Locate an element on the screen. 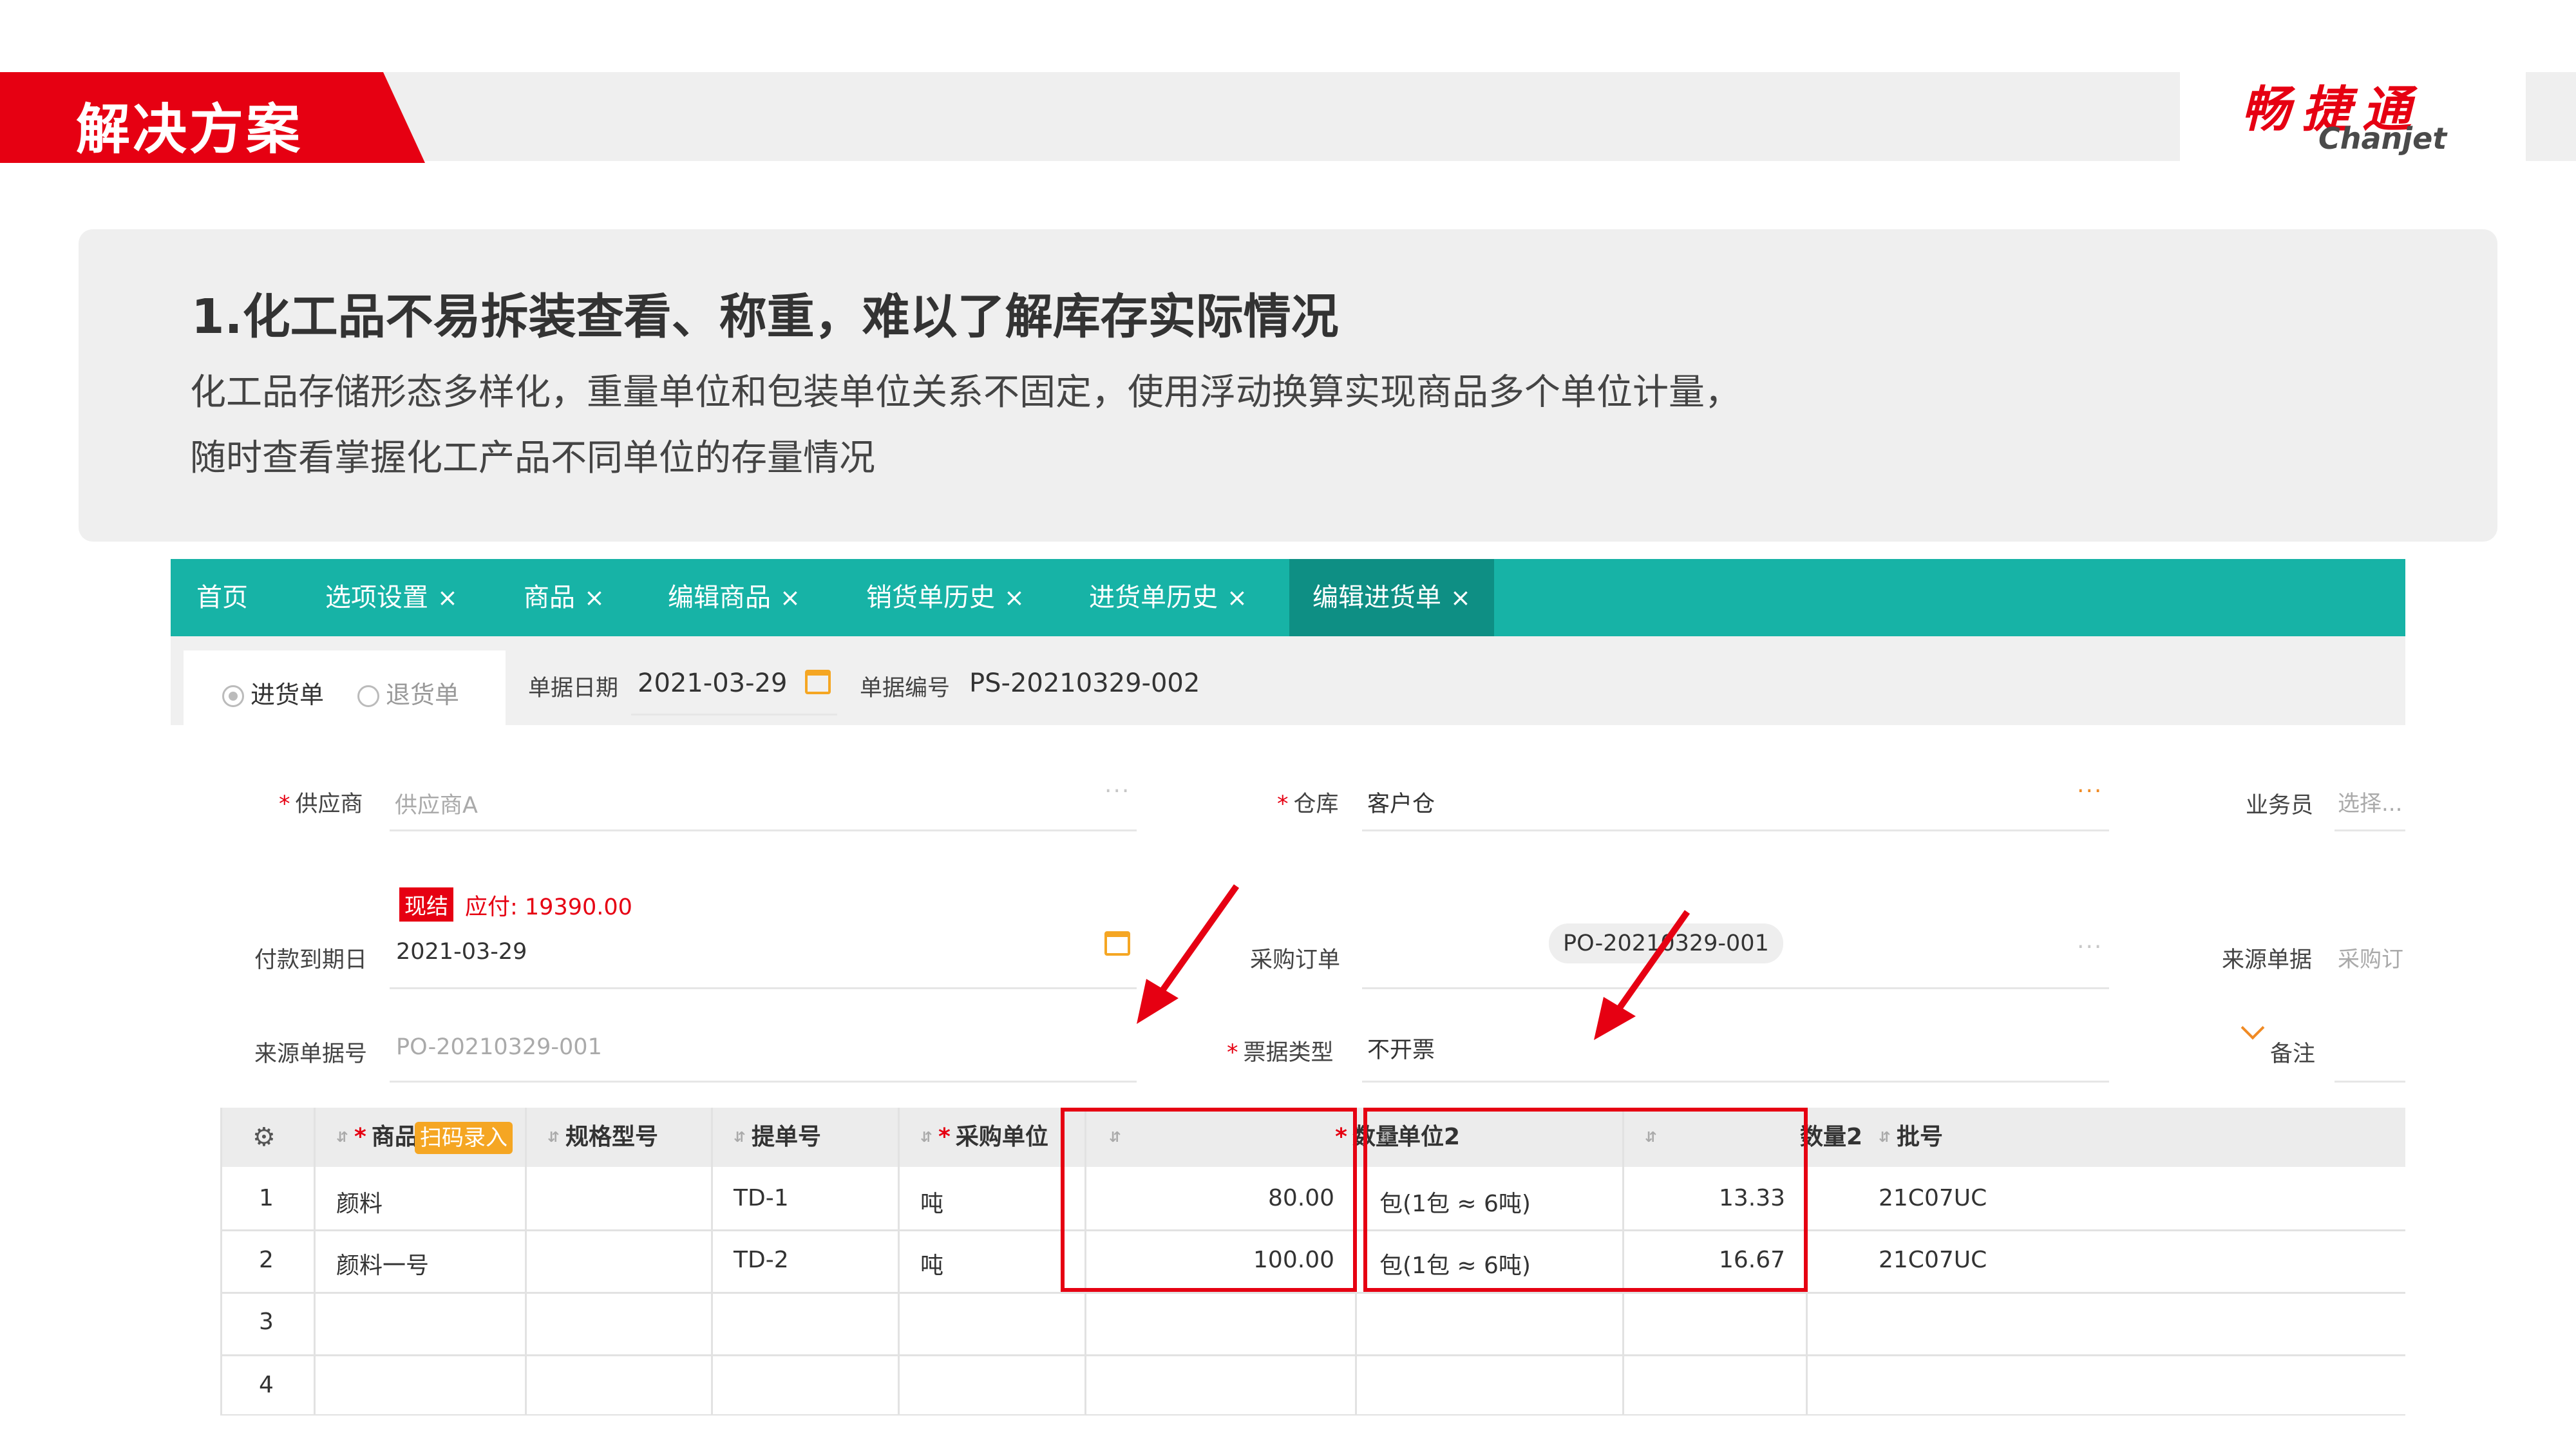  radio-checked-icon is located at coordinates (233, 696).